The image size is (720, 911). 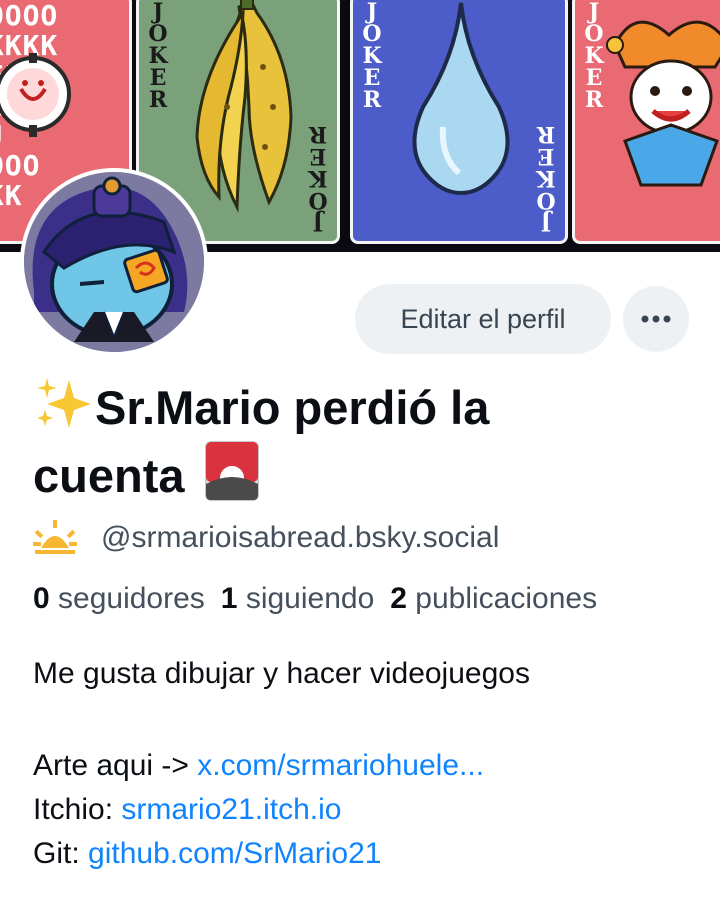 What do you see at coordinates (483, 319) in the screenshot?
I see `edit-profile-button: Editar el perfil` at bounding box center [483, 319].